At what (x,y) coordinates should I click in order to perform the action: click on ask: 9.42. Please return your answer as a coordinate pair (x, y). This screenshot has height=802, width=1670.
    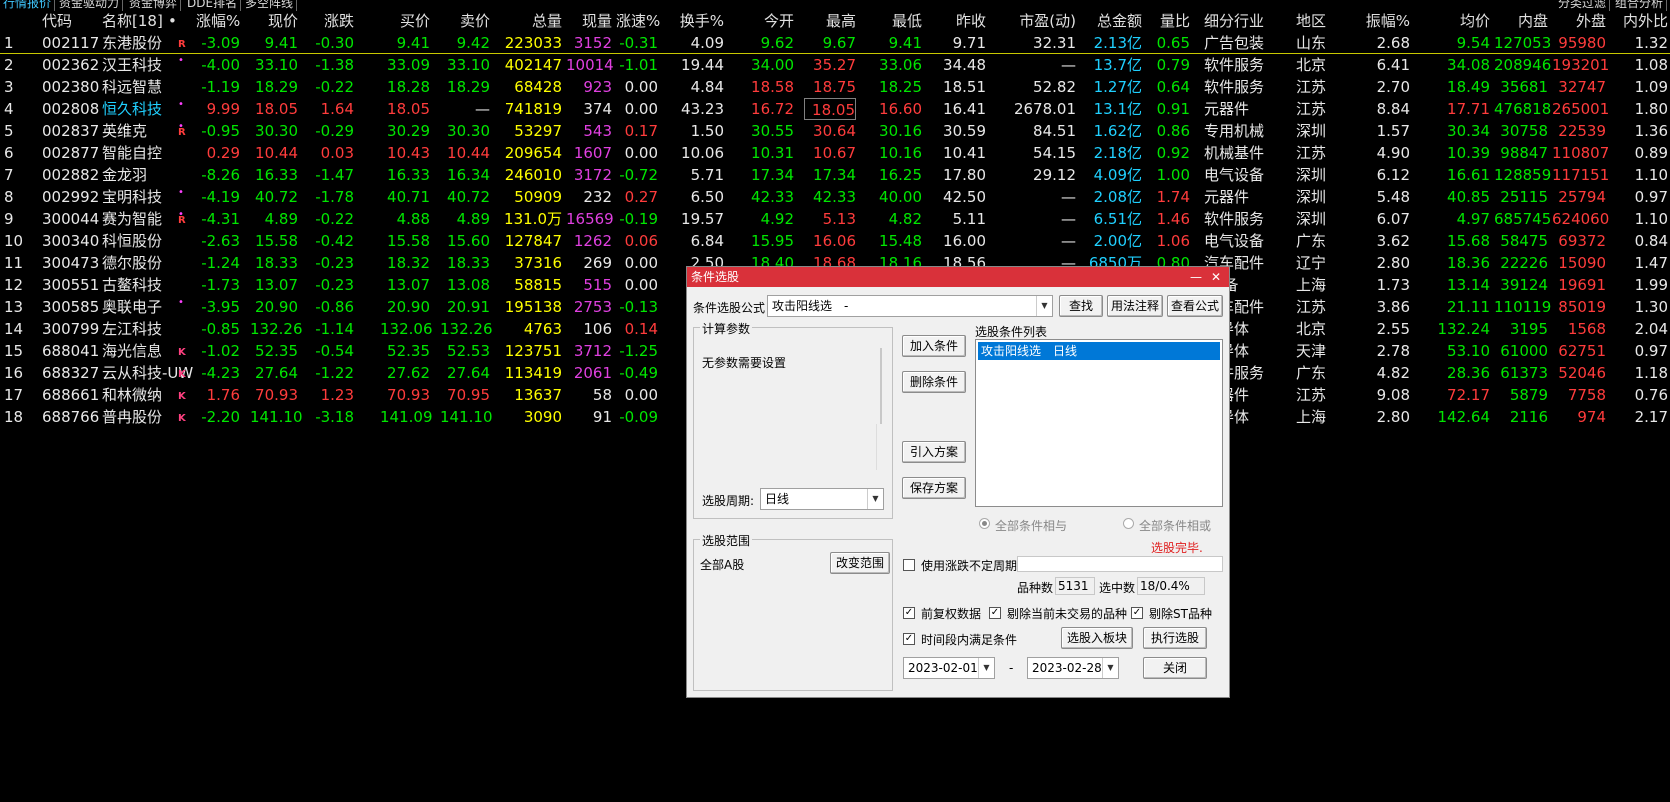
    Looking at the image, I should click on (473, 43).